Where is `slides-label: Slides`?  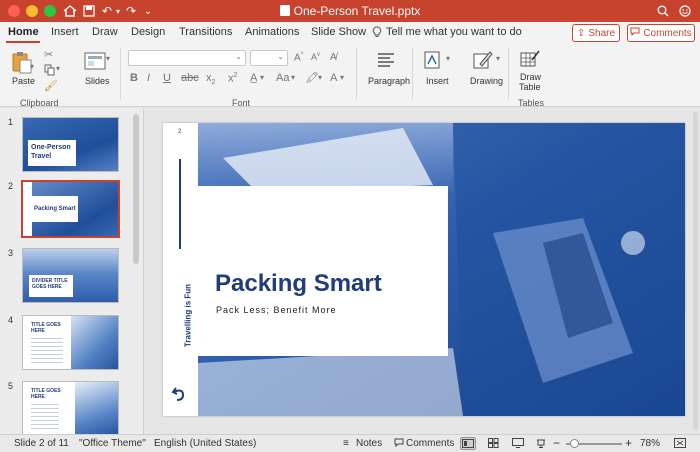 slides-label: Slides is located at coordinates (97, 81).